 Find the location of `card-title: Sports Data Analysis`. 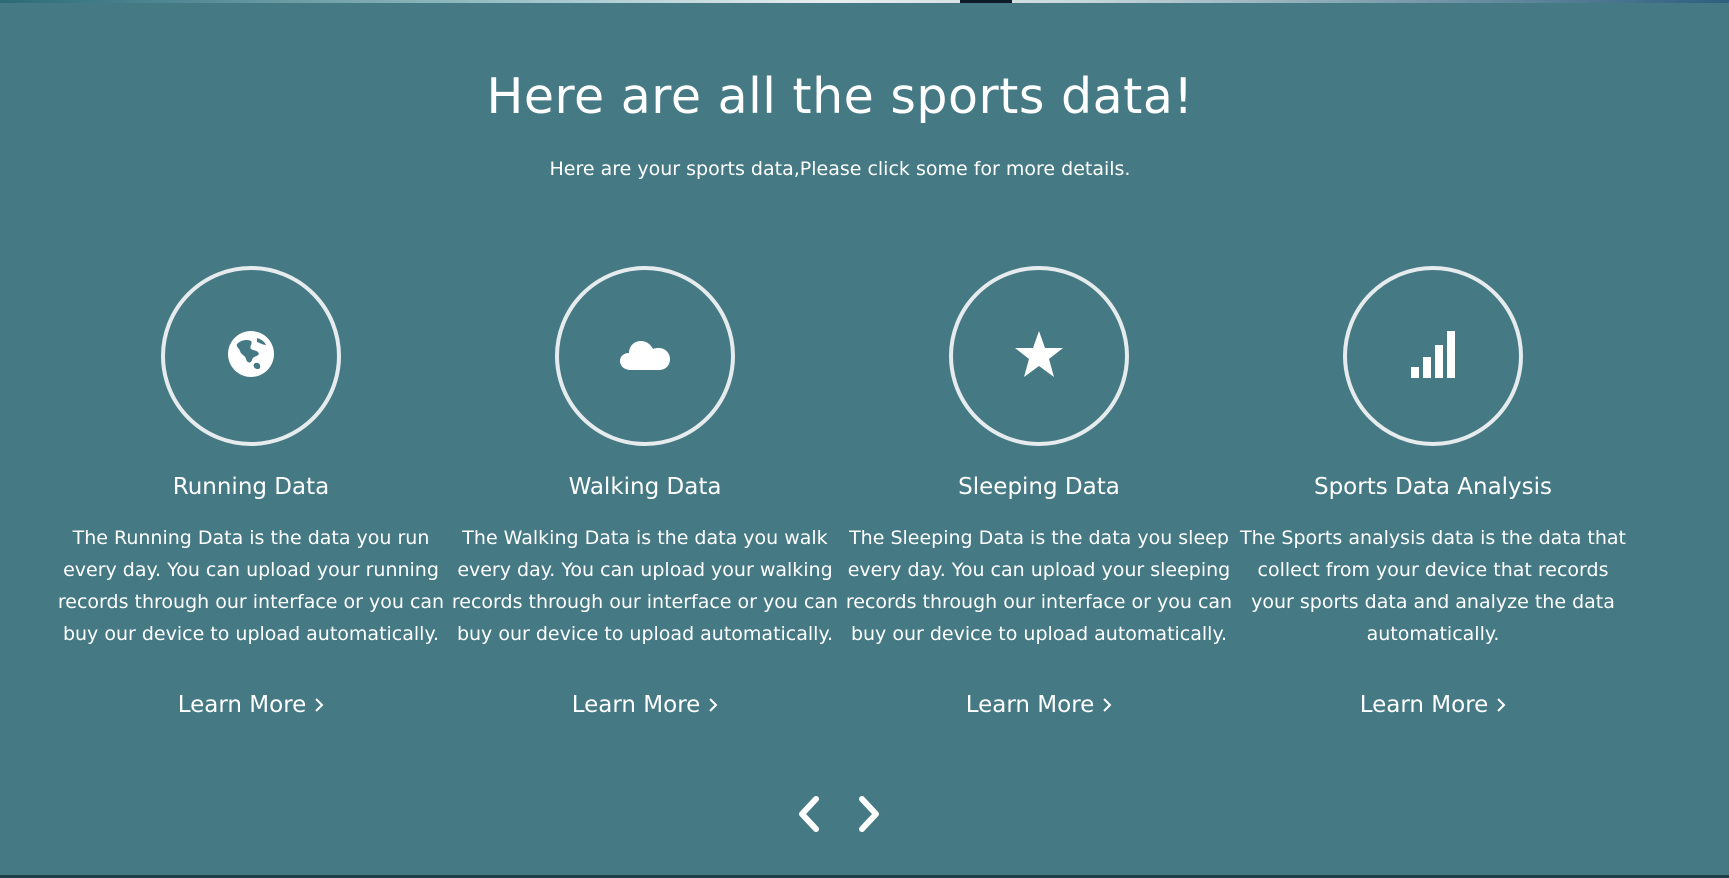

card-title: Sports Data Analysis is located at coordinates (1433, 487).